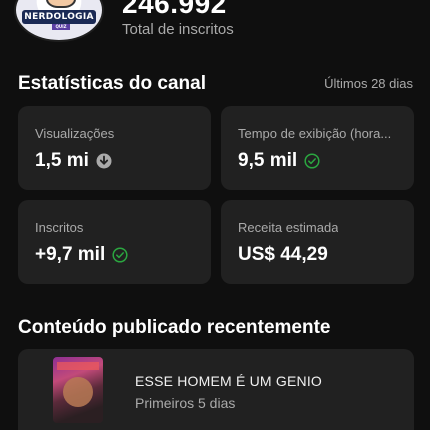 This screenshot has width=430, height=430. I want to click on stat-card-value-row: 9,5 mil, so click(279, 161).